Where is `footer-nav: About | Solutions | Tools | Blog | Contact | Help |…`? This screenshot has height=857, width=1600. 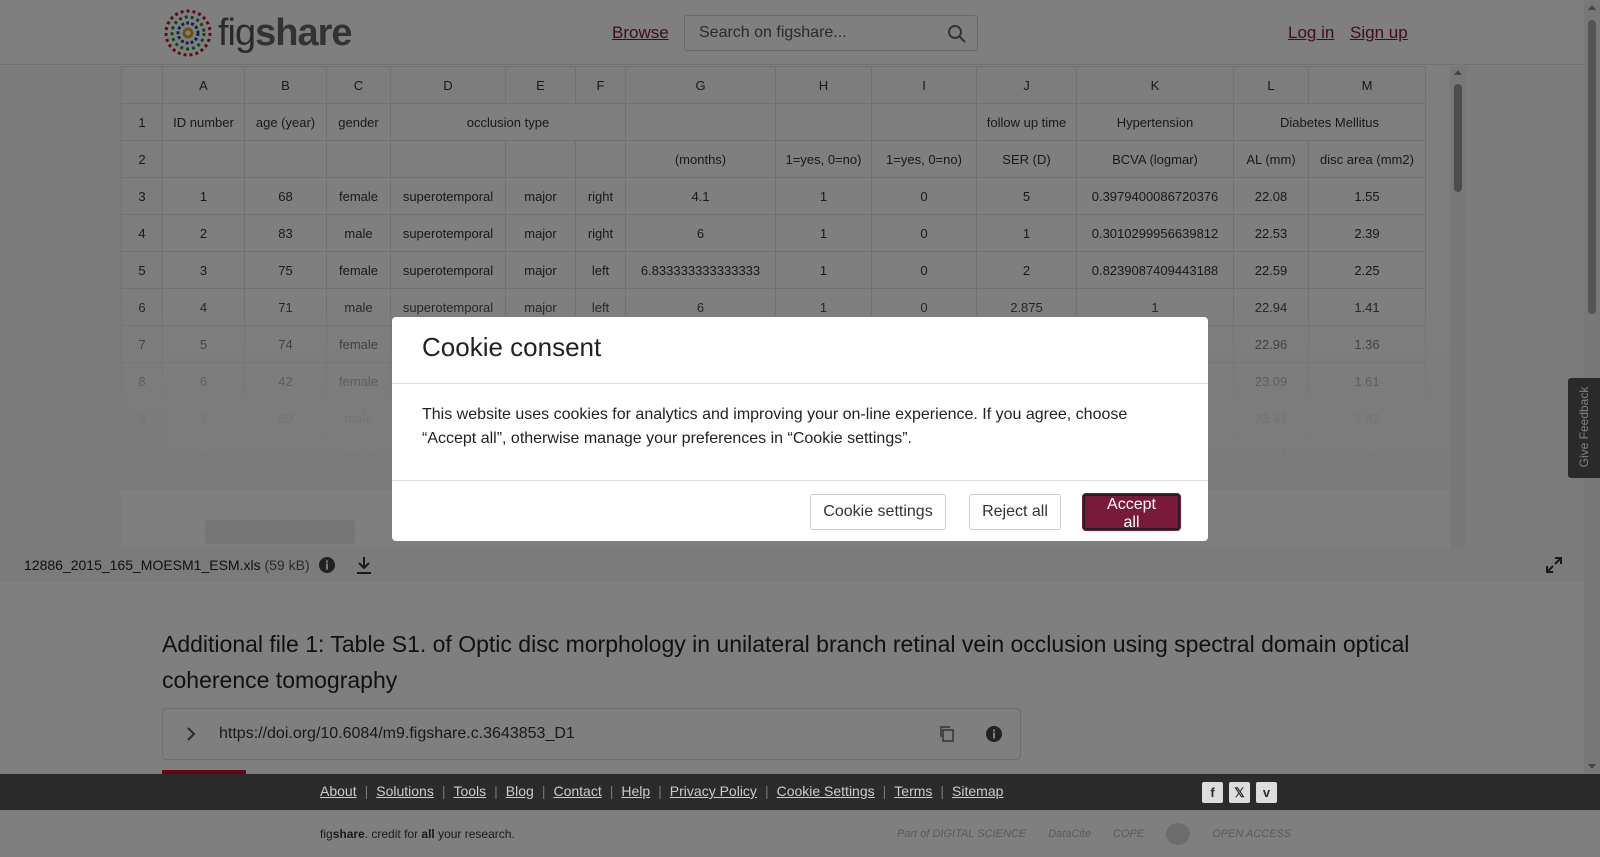
footer-nav: About | Solutions | Tools | Blog | Contact | Help |… is located at coordinates (661, 791).